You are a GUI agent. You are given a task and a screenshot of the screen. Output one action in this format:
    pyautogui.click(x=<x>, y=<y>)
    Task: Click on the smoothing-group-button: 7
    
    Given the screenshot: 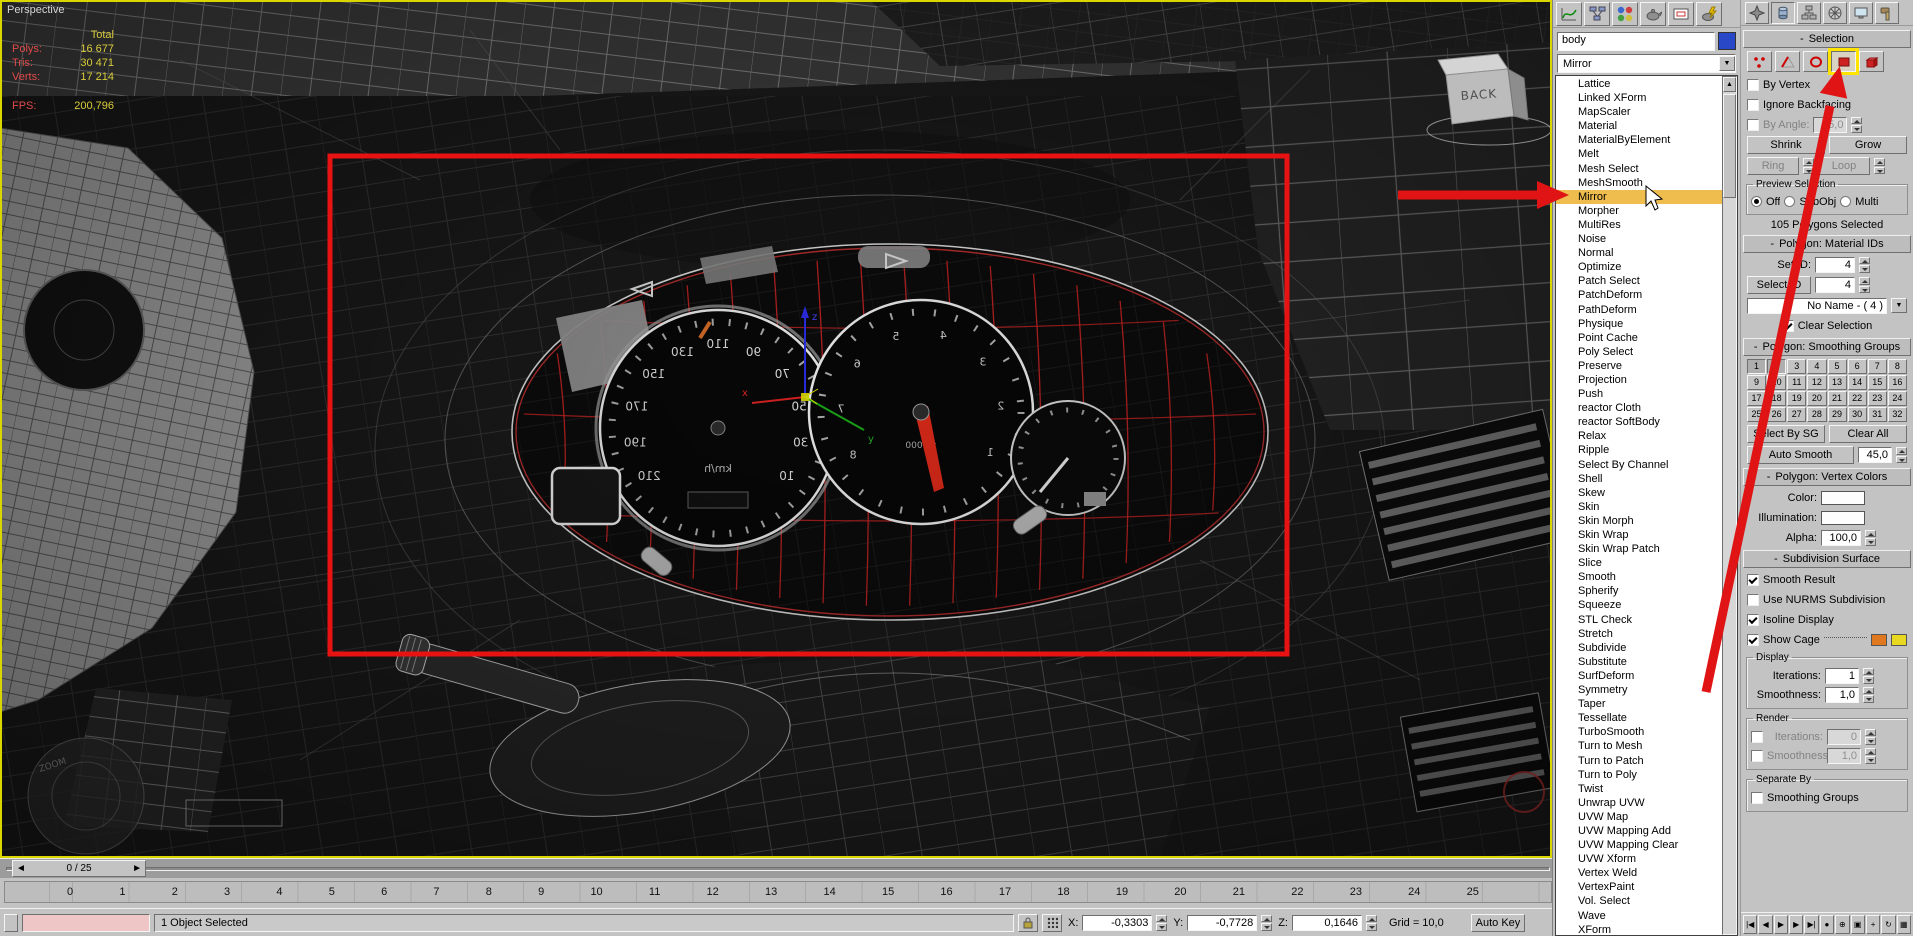 What is the action you would take?
    pyautogui.click(x=1877, y=366)
    